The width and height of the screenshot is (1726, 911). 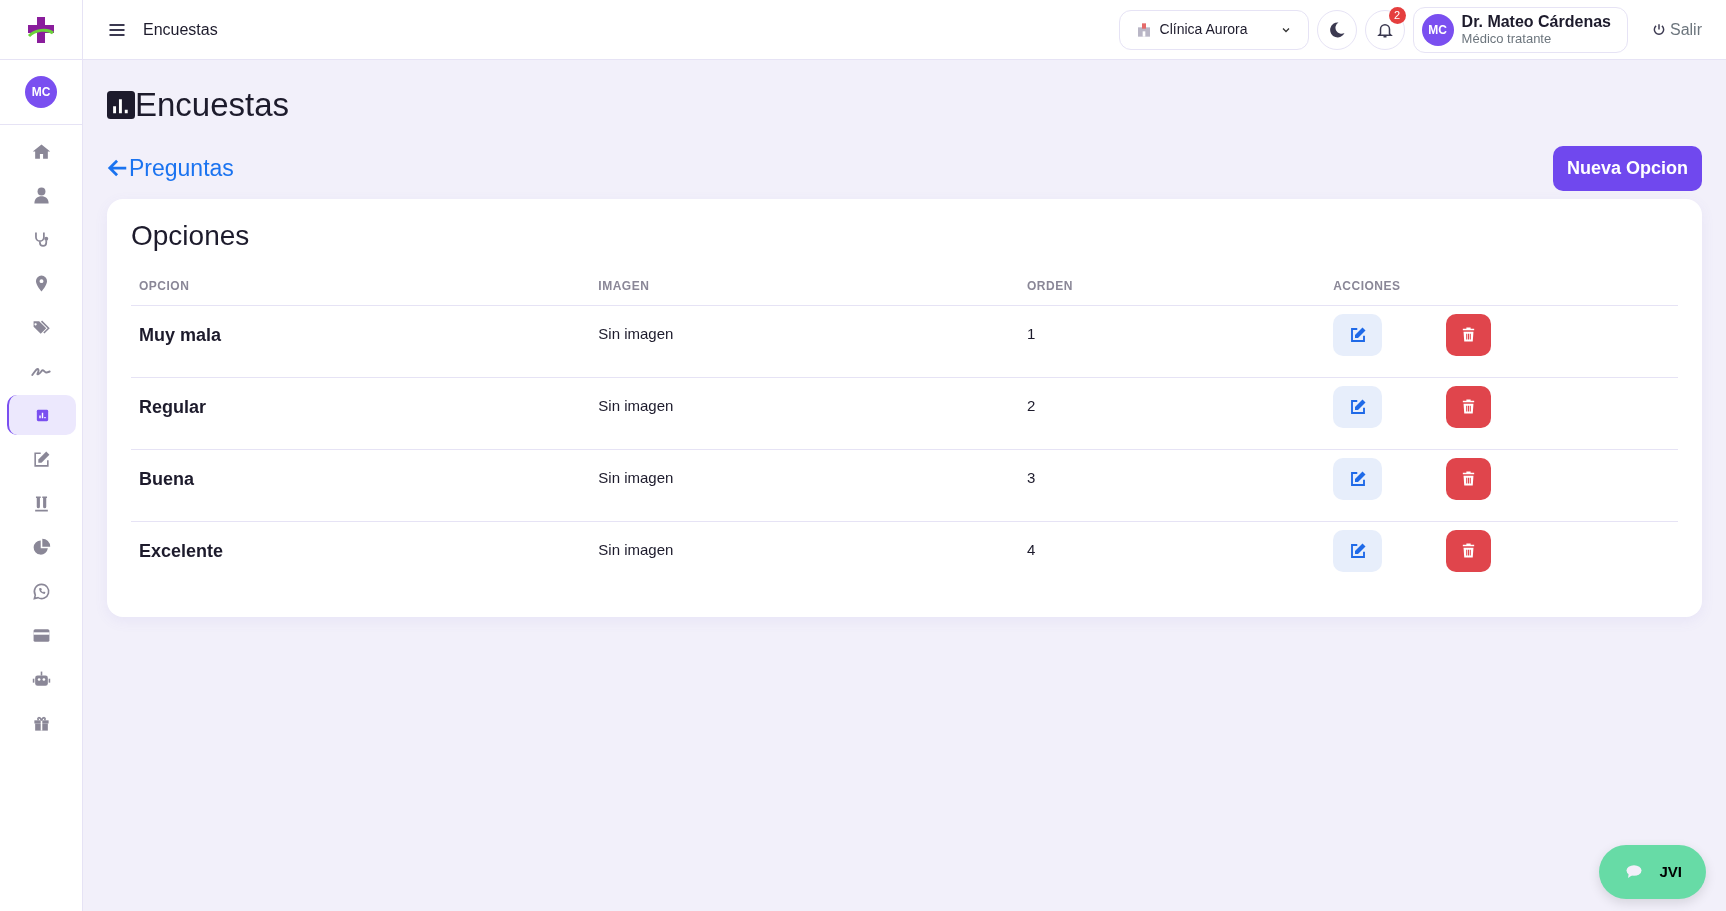 I want to click on logout-link: Salir, so click(x=1677, y=29).